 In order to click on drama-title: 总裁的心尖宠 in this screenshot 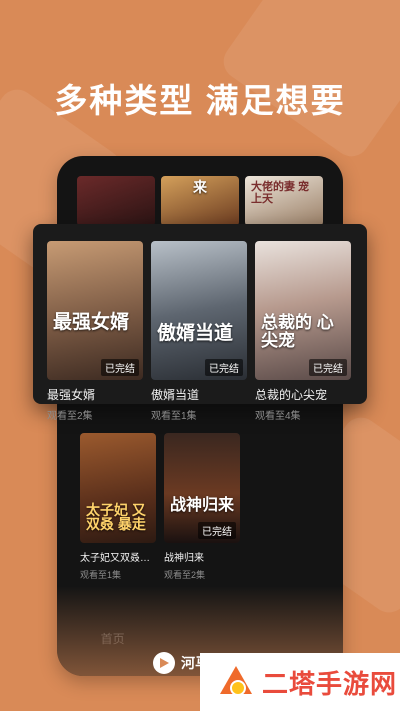, I will do `click(291, 395)`.